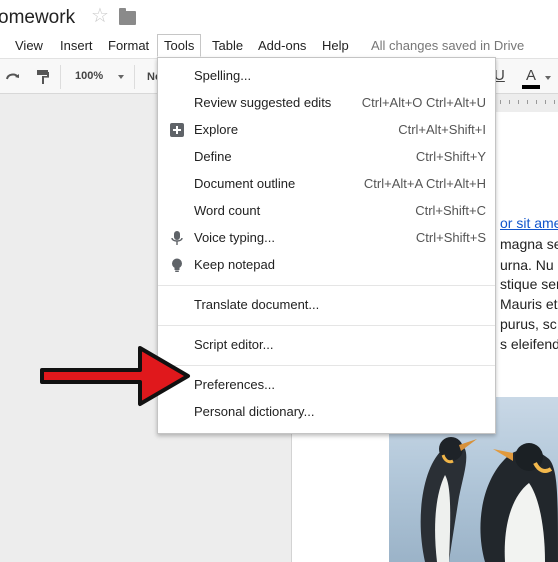 This screenshot has width=558, height=562. Describe the element at coordinates (529, 102) in the screenshot. I see `ruler-ticks` at that location.